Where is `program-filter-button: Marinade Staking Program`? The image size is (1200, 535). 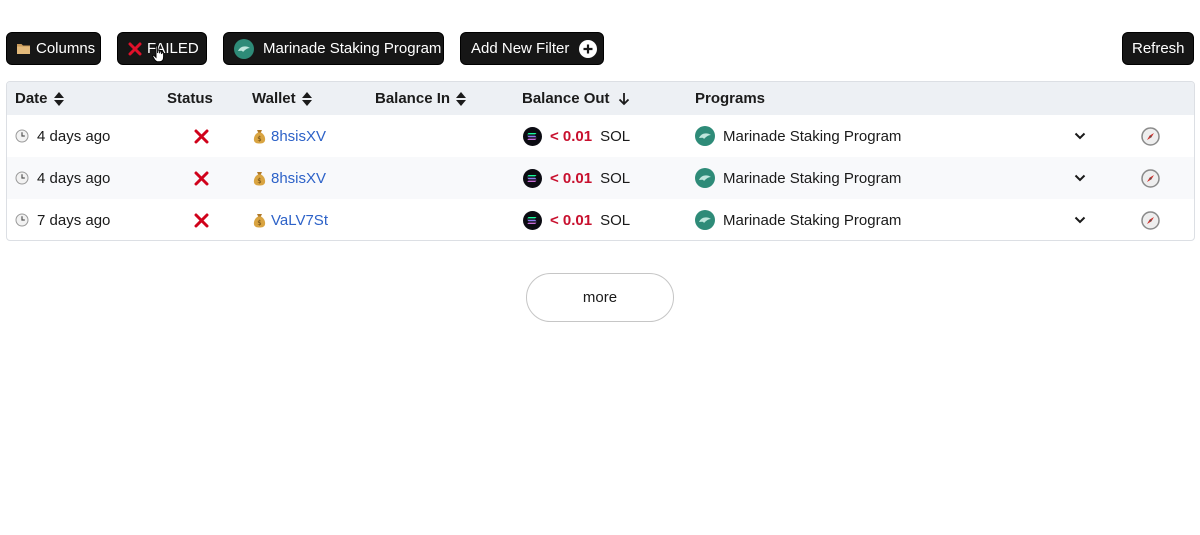
program-filter-button: Marinade Staking Program is located at coordinates (333, 48).